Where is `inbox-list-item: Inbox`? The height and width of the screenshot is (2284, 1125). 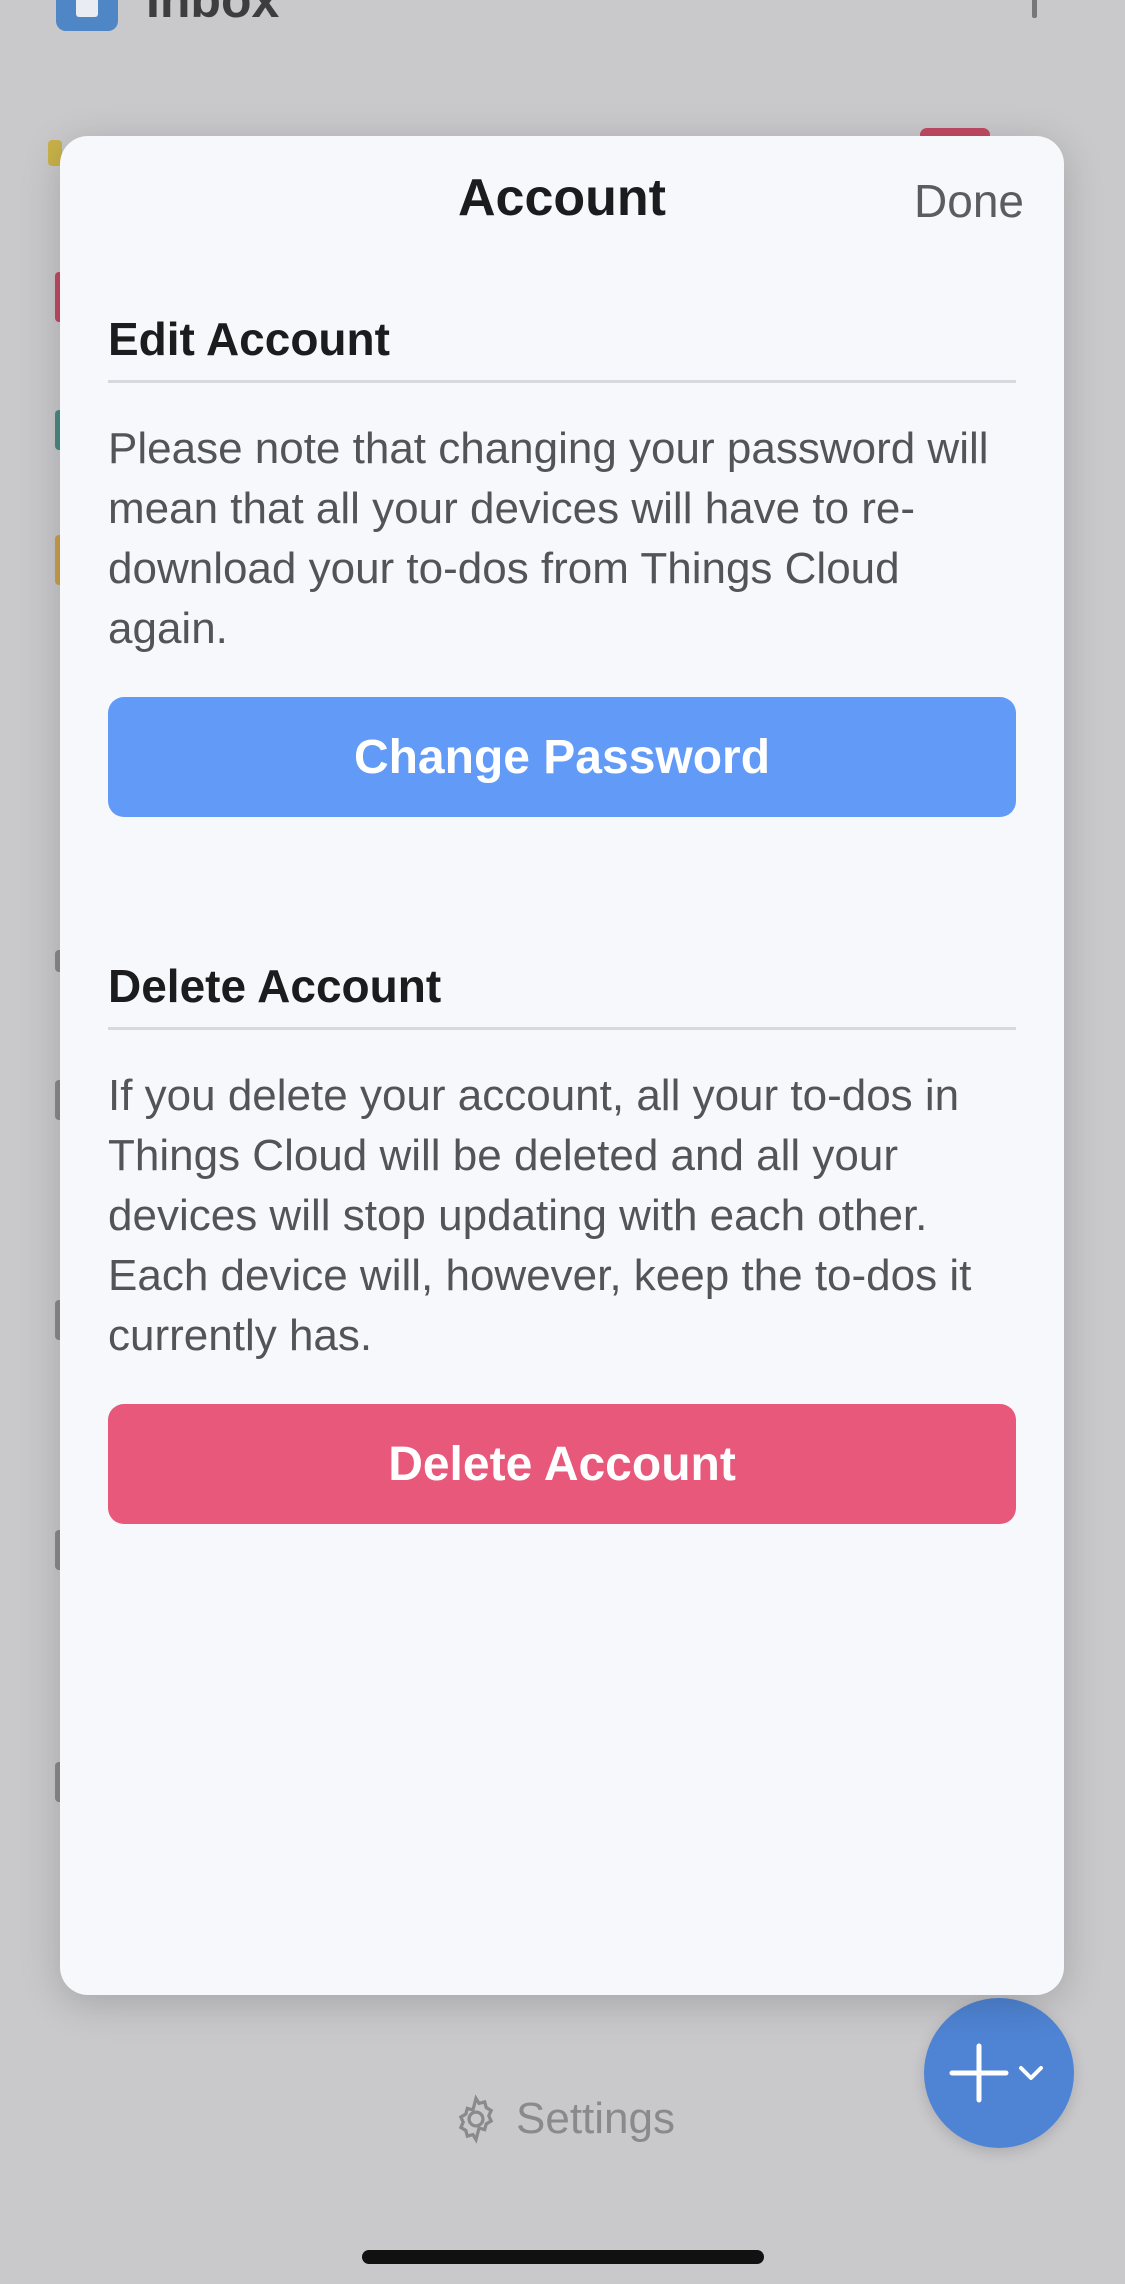 inbox-list-item: Inbox is located at coordinates (168, 15).